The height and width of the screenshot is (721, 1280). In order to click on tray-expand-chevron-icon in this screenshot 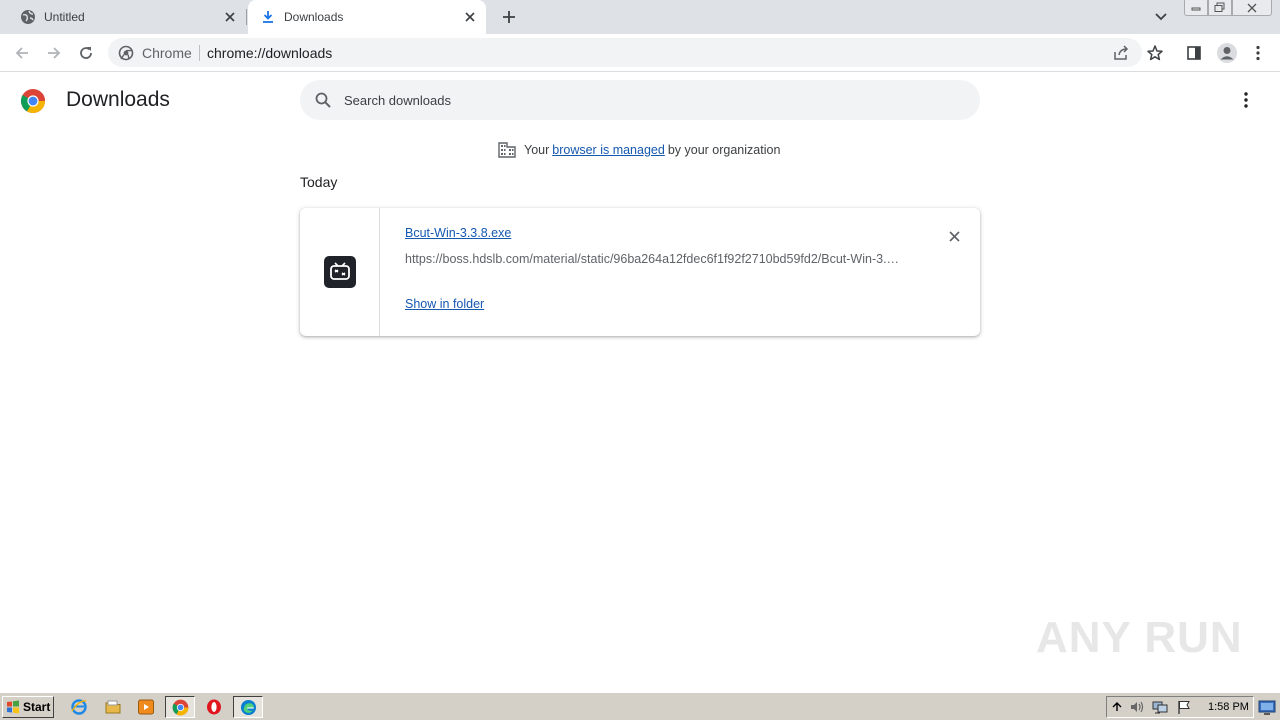, I will do `click(1117, 707)`.